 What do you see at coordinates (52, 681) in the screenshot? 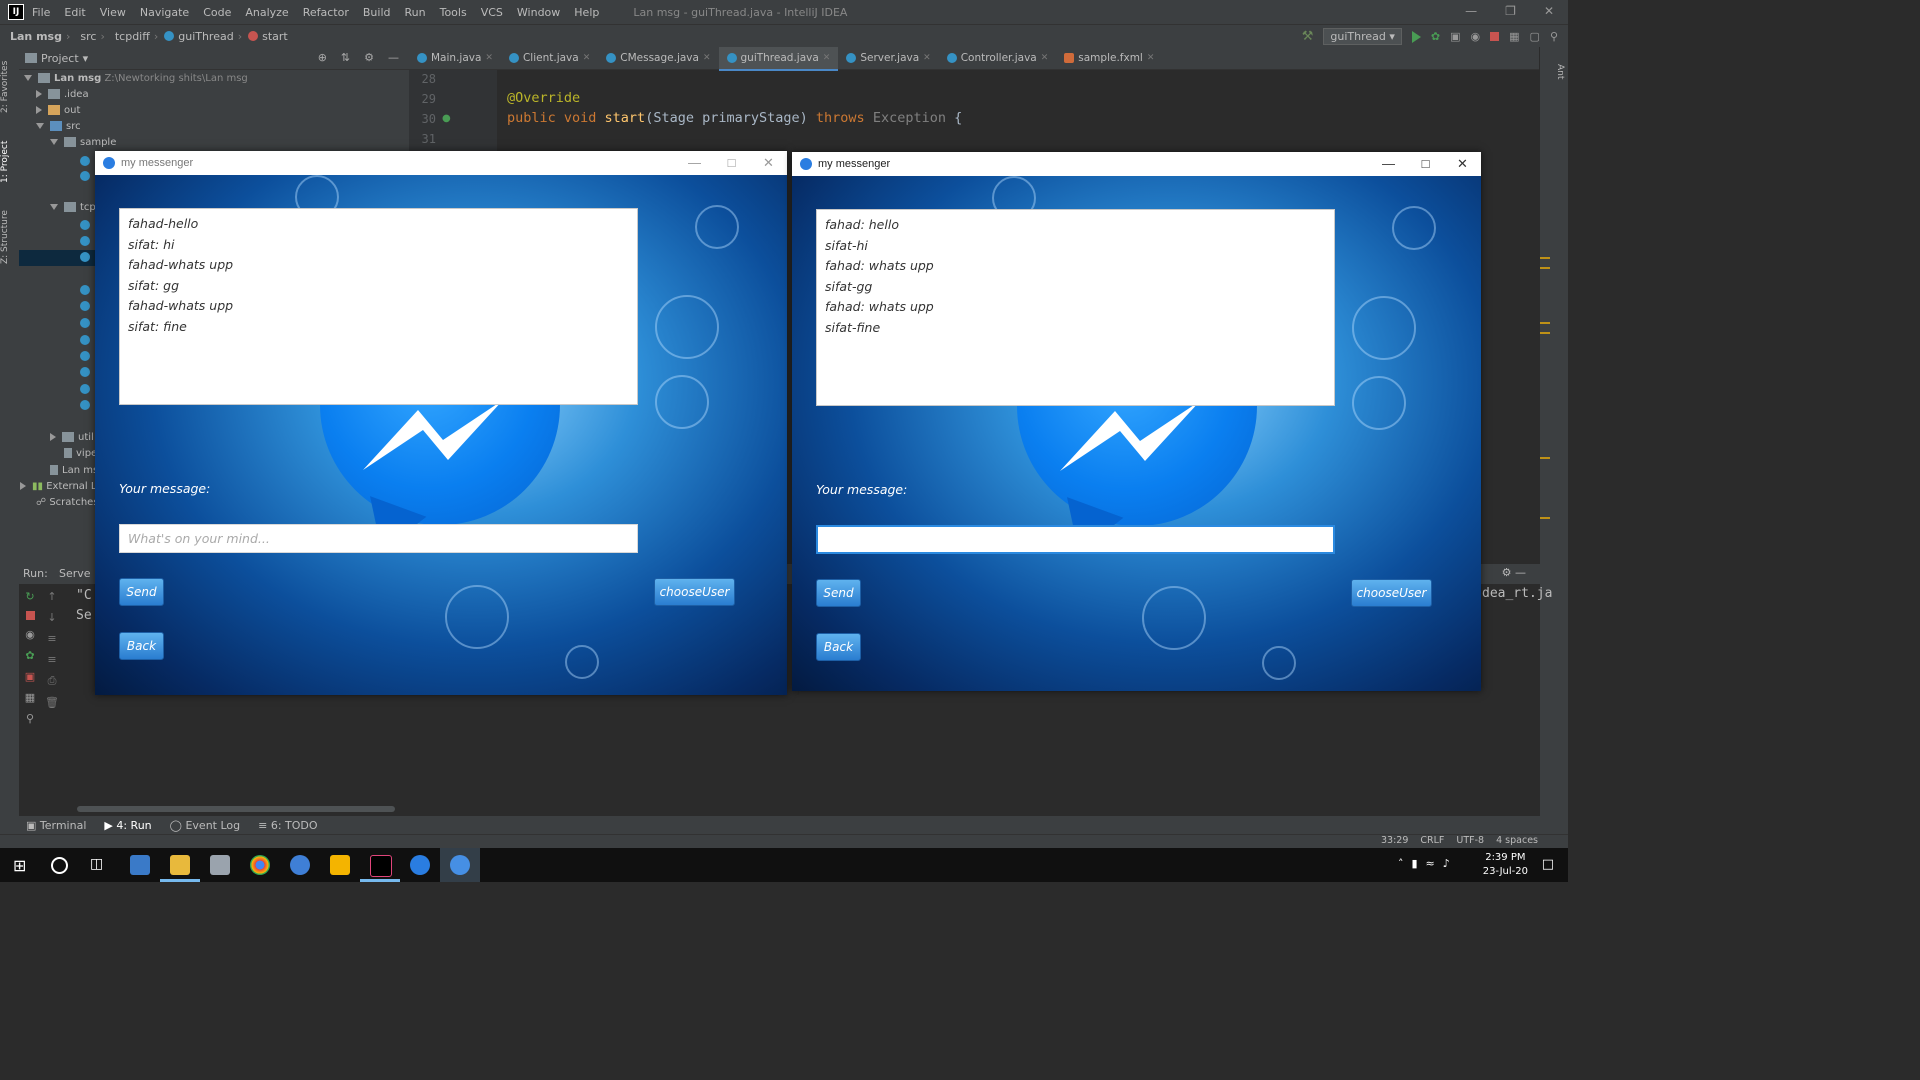
I see `print-icon: ⎙` at bounding box center [52, 681].